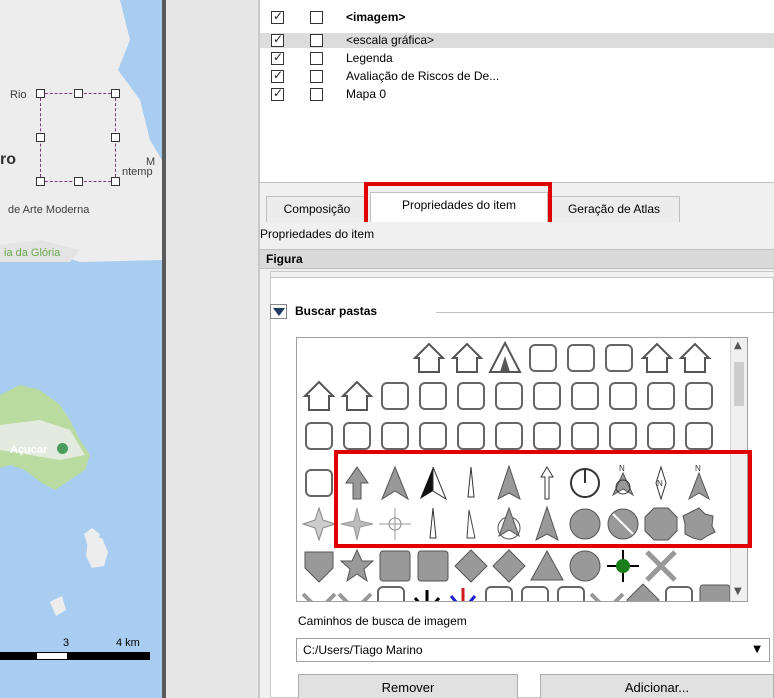  Describe the element at coordinates (18, 95) in the screenshot. I see `map-label-rio: Rio` at that location.